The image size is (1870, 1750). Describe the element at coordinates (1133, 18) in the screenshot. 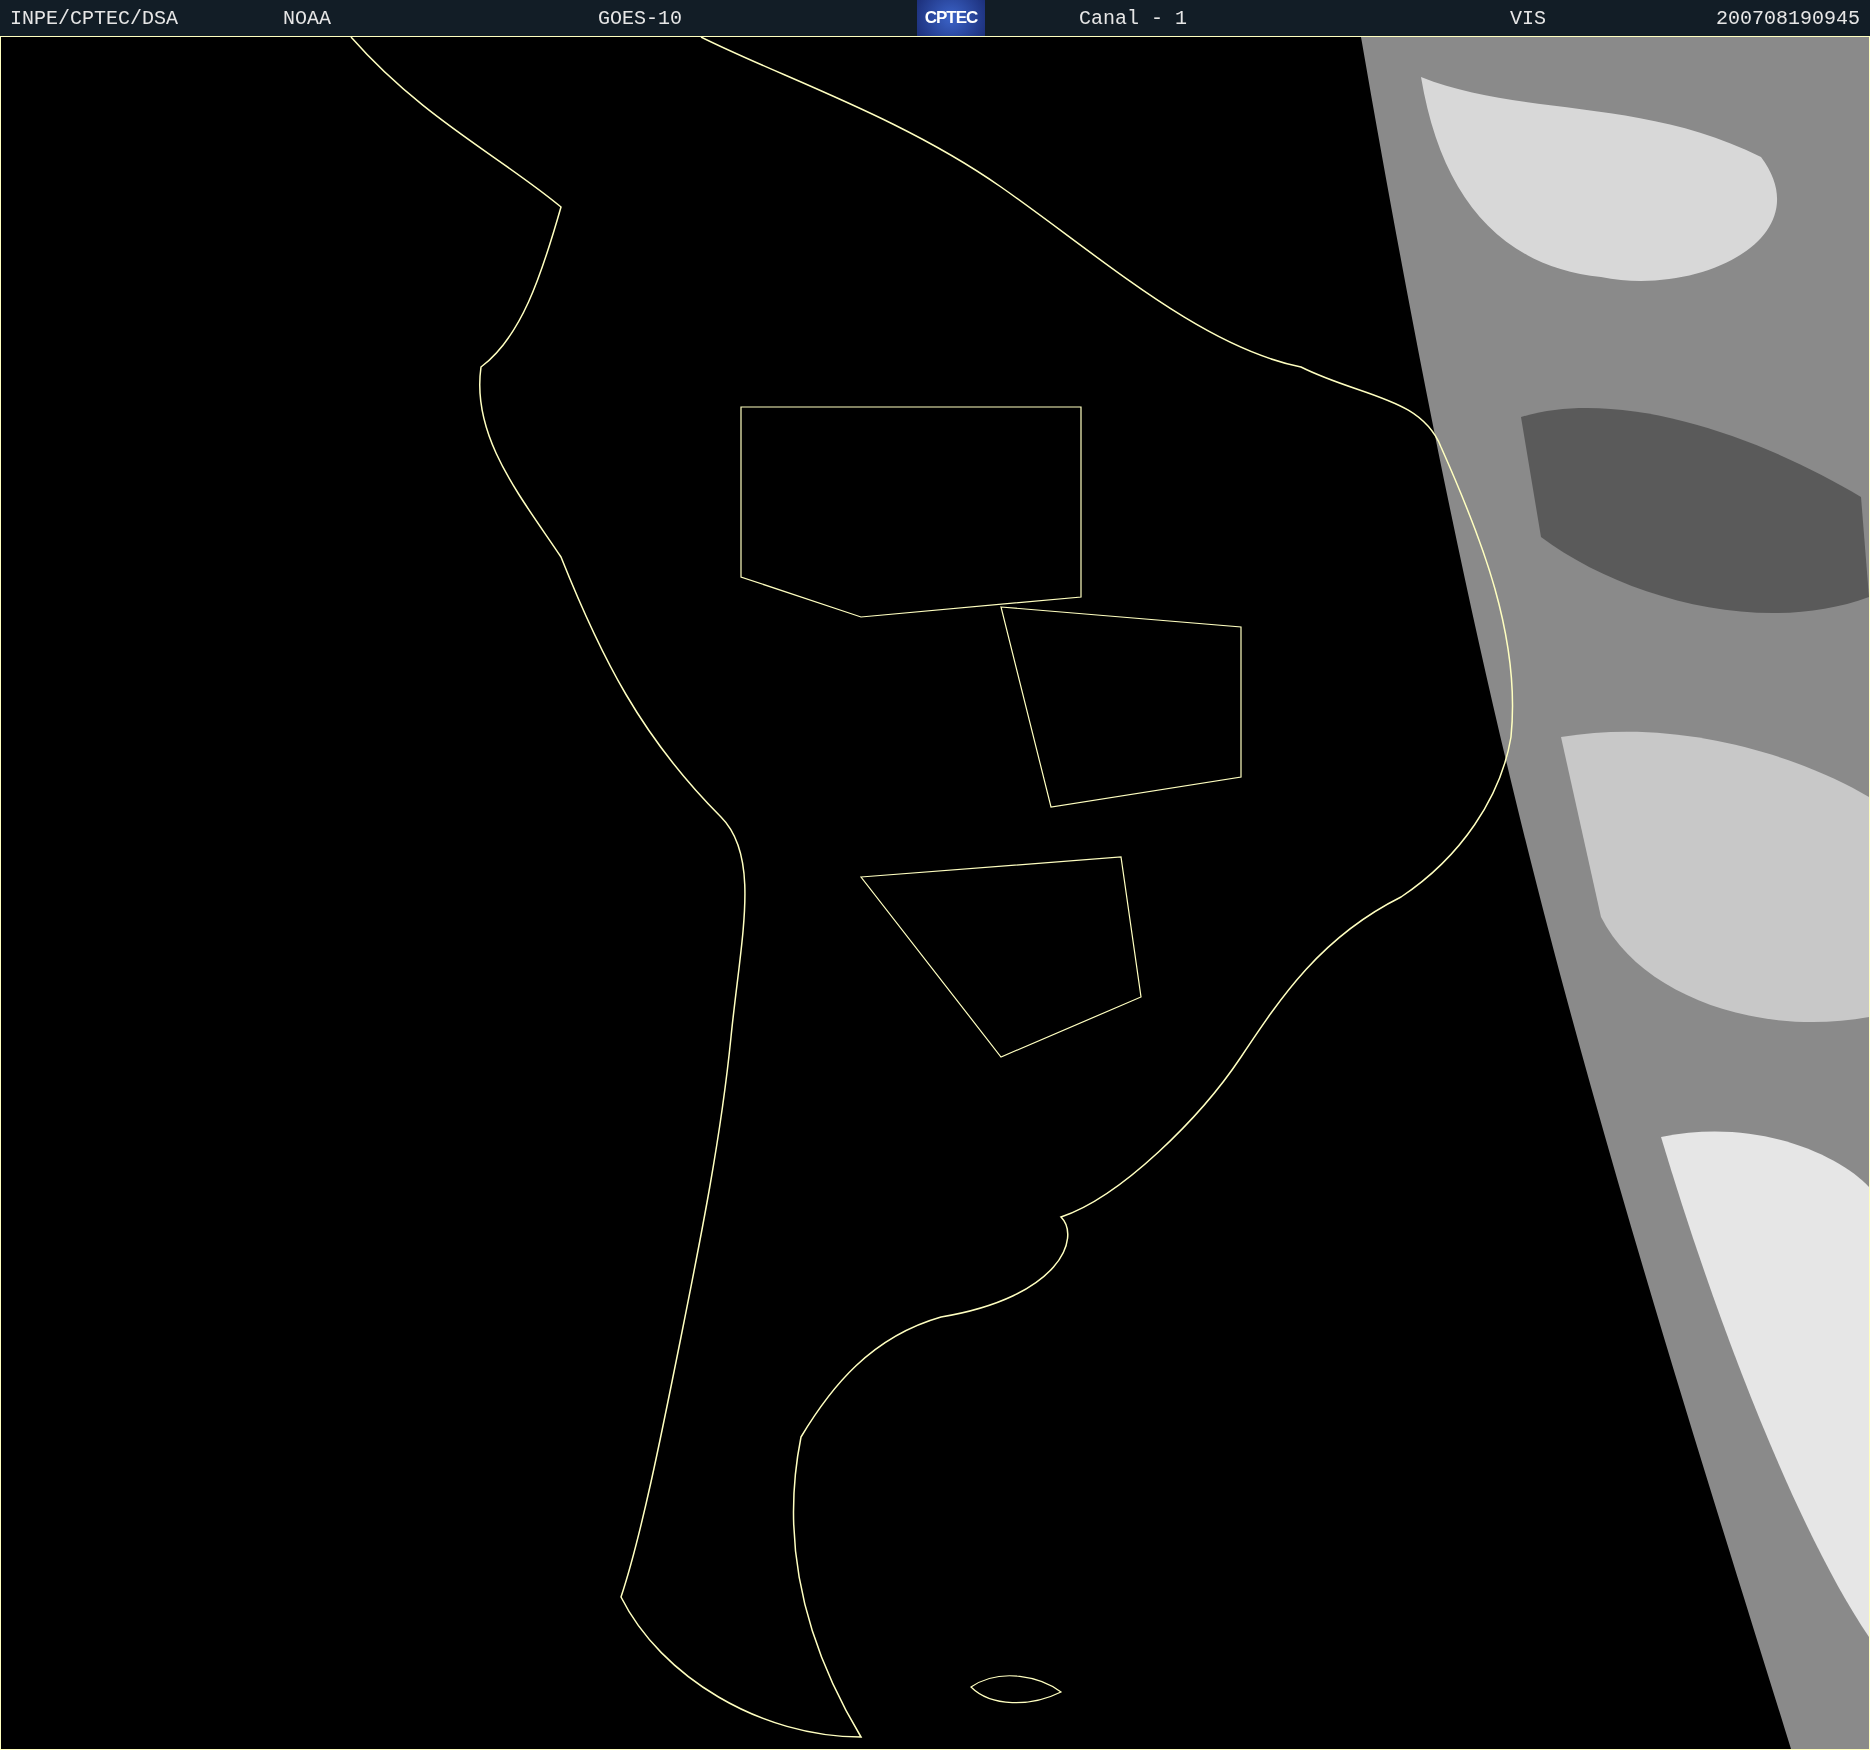

I see `channel-label: Canal - 1` at that location.